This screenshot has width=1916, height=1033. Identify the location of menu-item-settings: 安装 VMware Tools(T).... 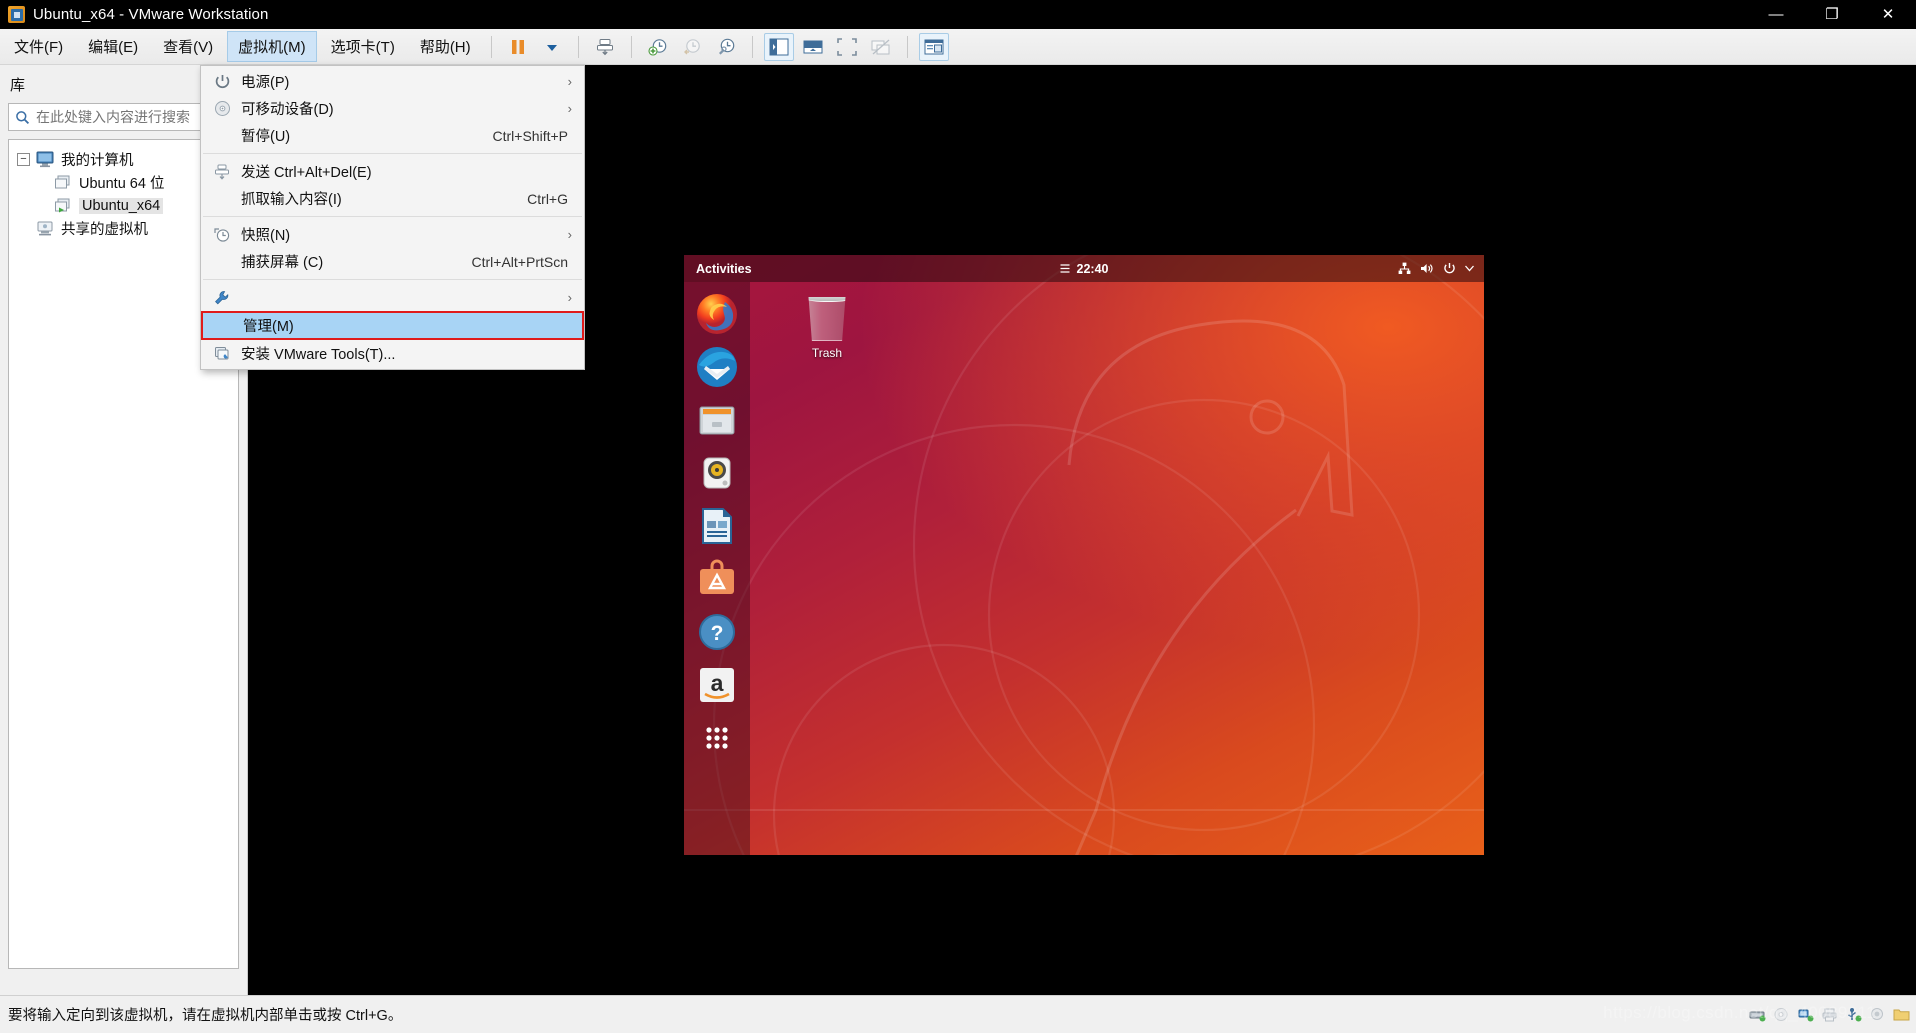
(392, 353).